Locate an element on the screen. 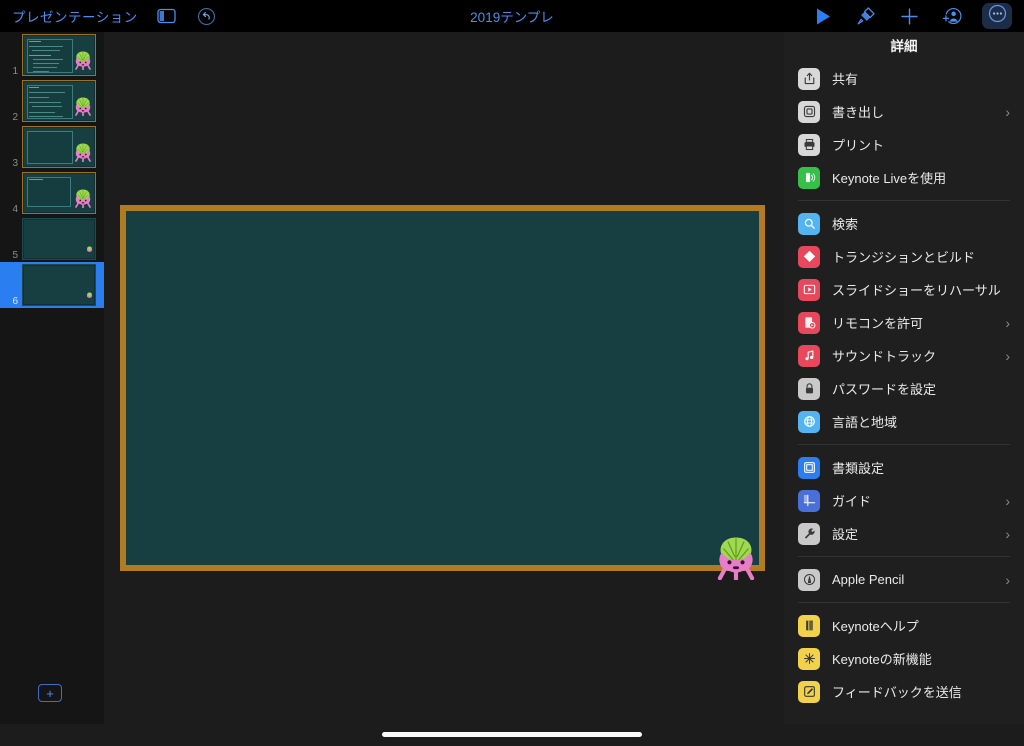 The height and width of the screenshot is (746, 1024). menu-group-pencil: Apple Pencil › is located at coordinates (904, 579).